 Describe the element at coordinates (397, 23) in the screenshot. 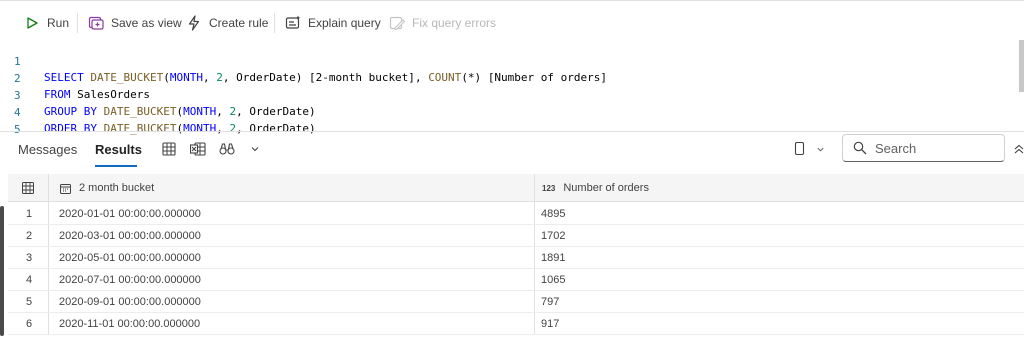

I see `fix-errors-icon` at that location.